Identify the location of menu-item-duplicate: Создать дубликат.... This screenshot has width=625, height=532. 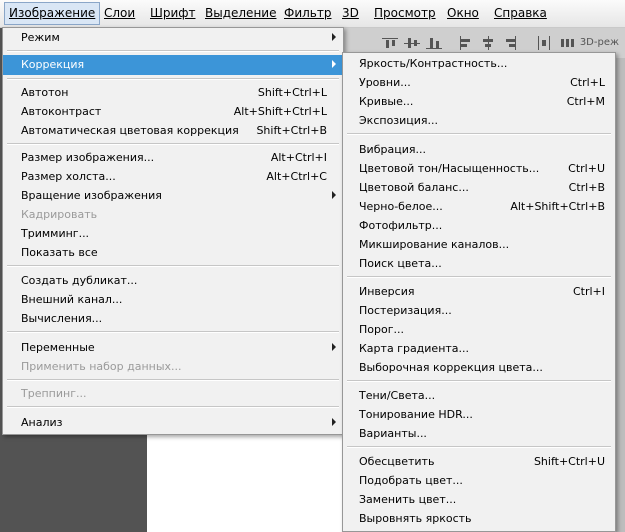
(173, 281).